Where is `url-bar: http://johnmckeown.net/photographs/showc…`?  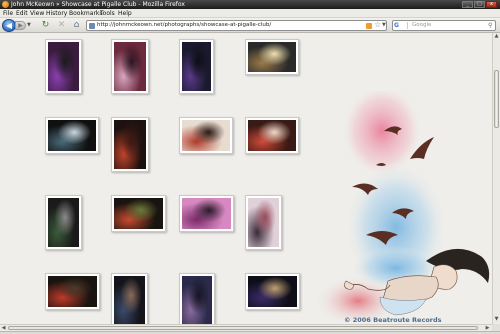 url-bar: http://johnmckeown.net/photographs/showc… is located at coordinates (236, 25).